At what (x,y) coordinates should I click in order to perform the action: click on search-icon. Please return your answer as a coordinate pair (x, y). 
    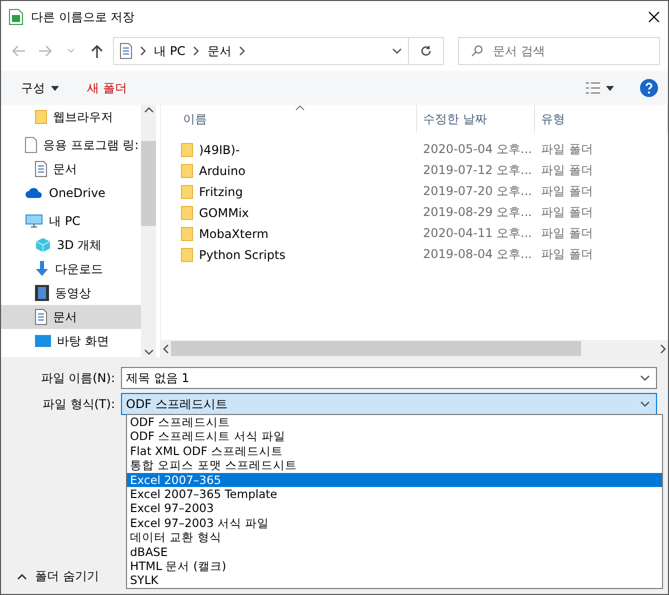
    Looking at the image, I should click on (477, 51).